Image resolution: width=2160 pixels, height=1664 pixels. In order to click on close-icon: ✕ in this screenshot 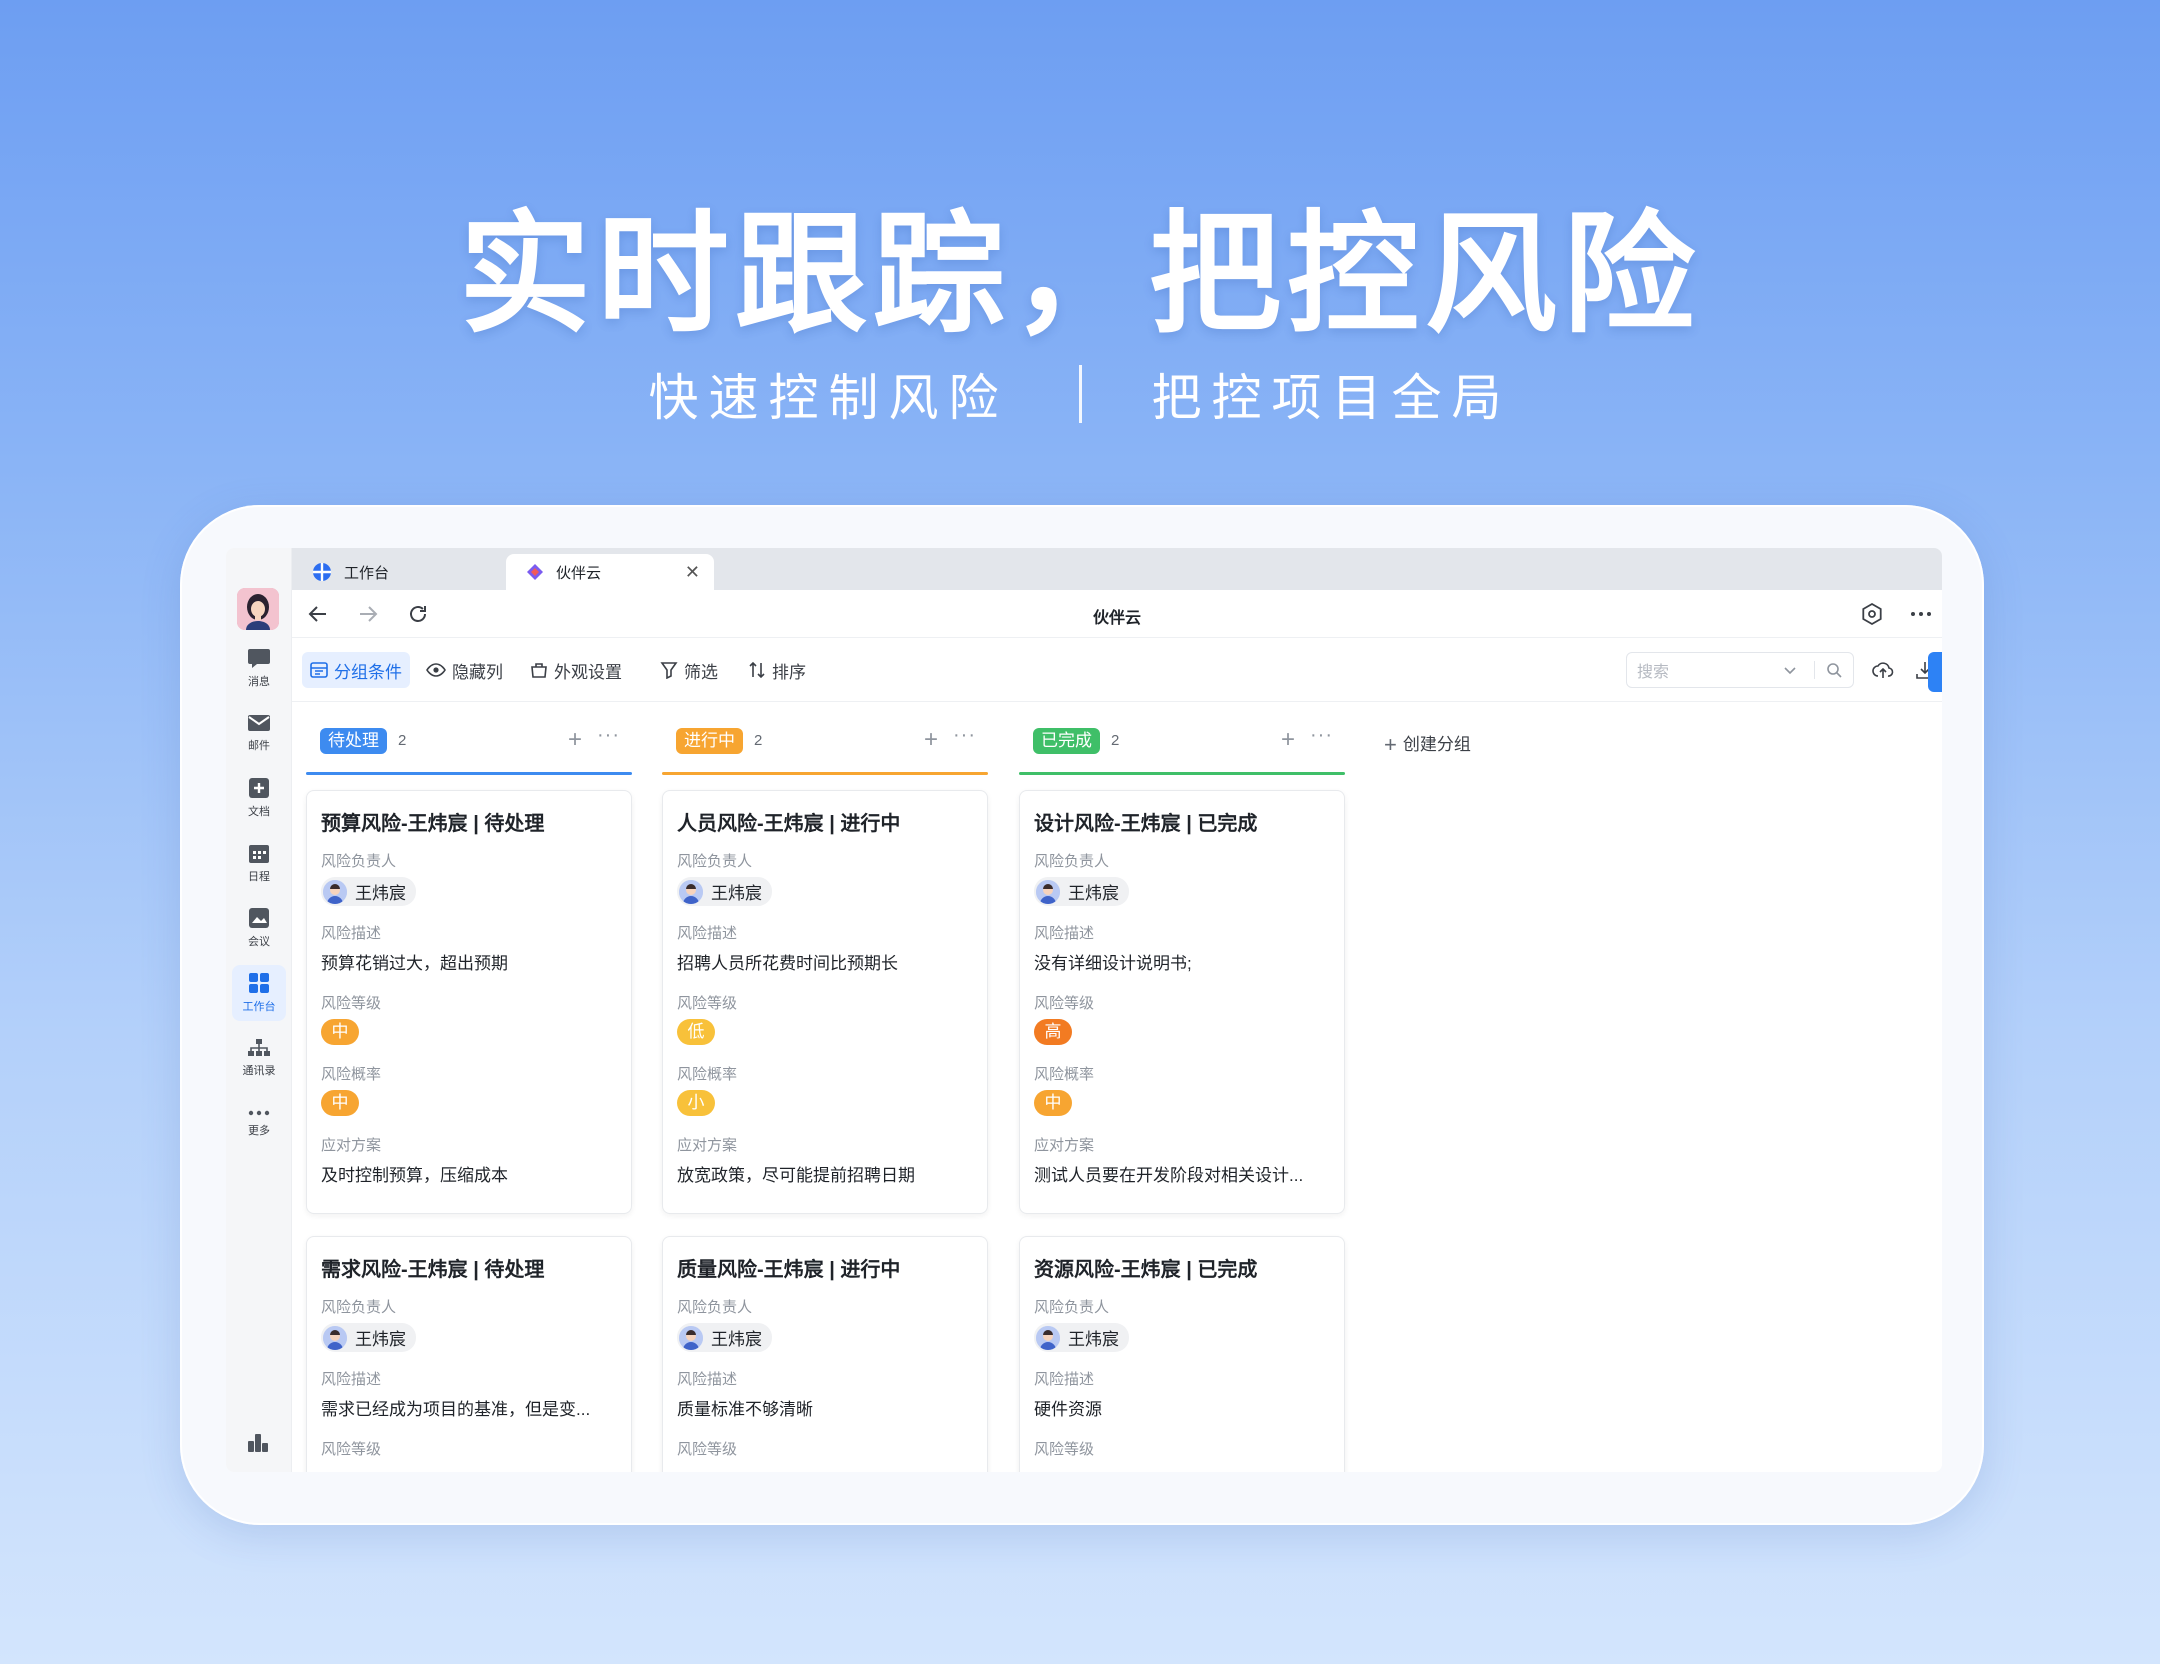, I will do `click(692, 572)`.